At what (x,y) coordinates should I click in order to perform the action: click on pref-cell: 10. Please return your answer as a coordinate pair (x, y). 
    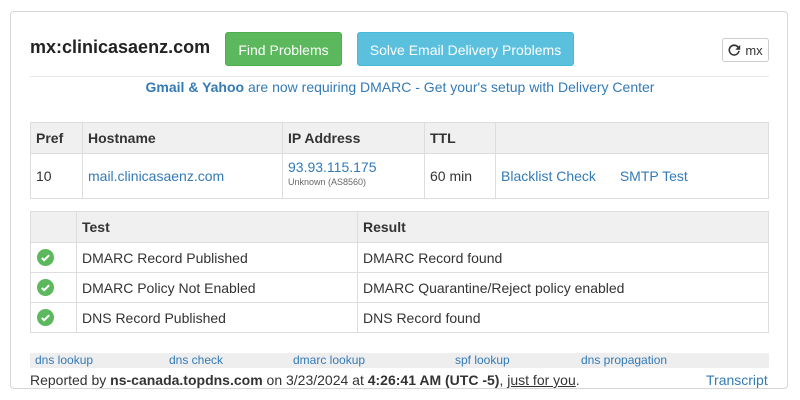
    Looking at the image, I should click on (56, 176).